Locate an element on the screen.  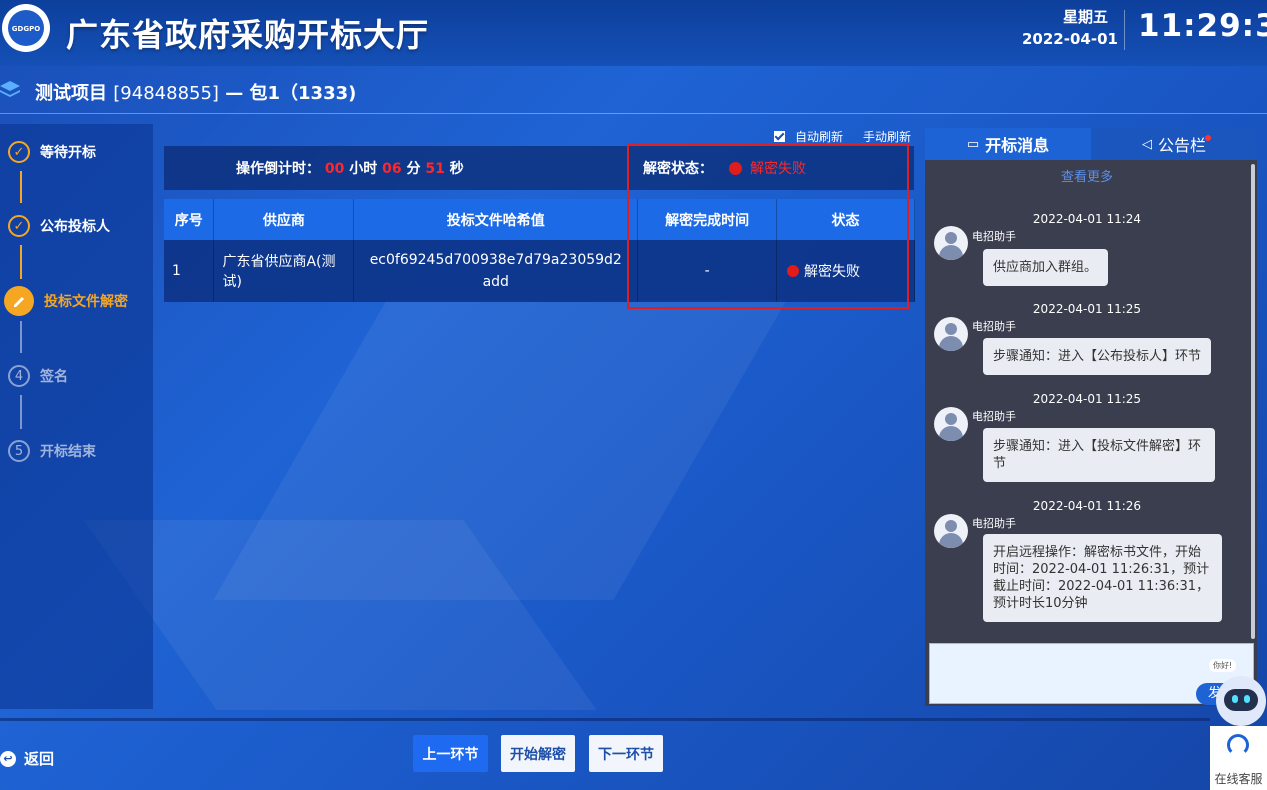
scrollbar is located at coordinates (1253, 401).